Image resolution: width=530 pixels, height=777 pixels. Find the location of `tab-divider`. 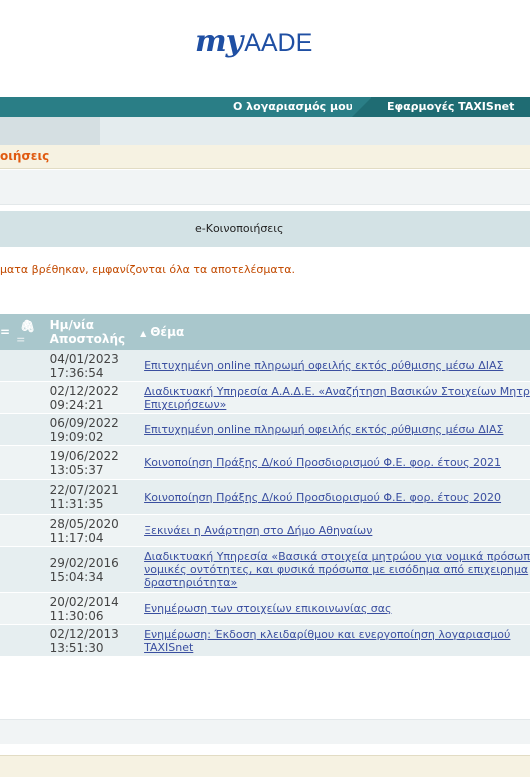

tab-divider is located at coordinates (362, 107).